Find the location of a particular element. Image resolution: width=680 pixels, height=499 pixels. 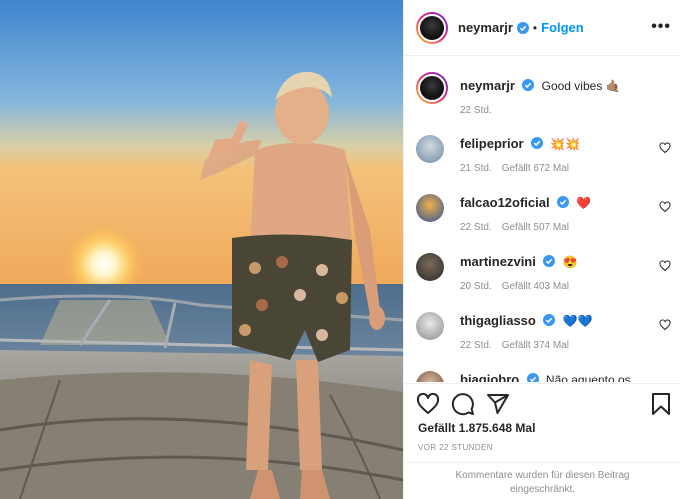

follow-button: Folgen is located at coordinates (562, 27).